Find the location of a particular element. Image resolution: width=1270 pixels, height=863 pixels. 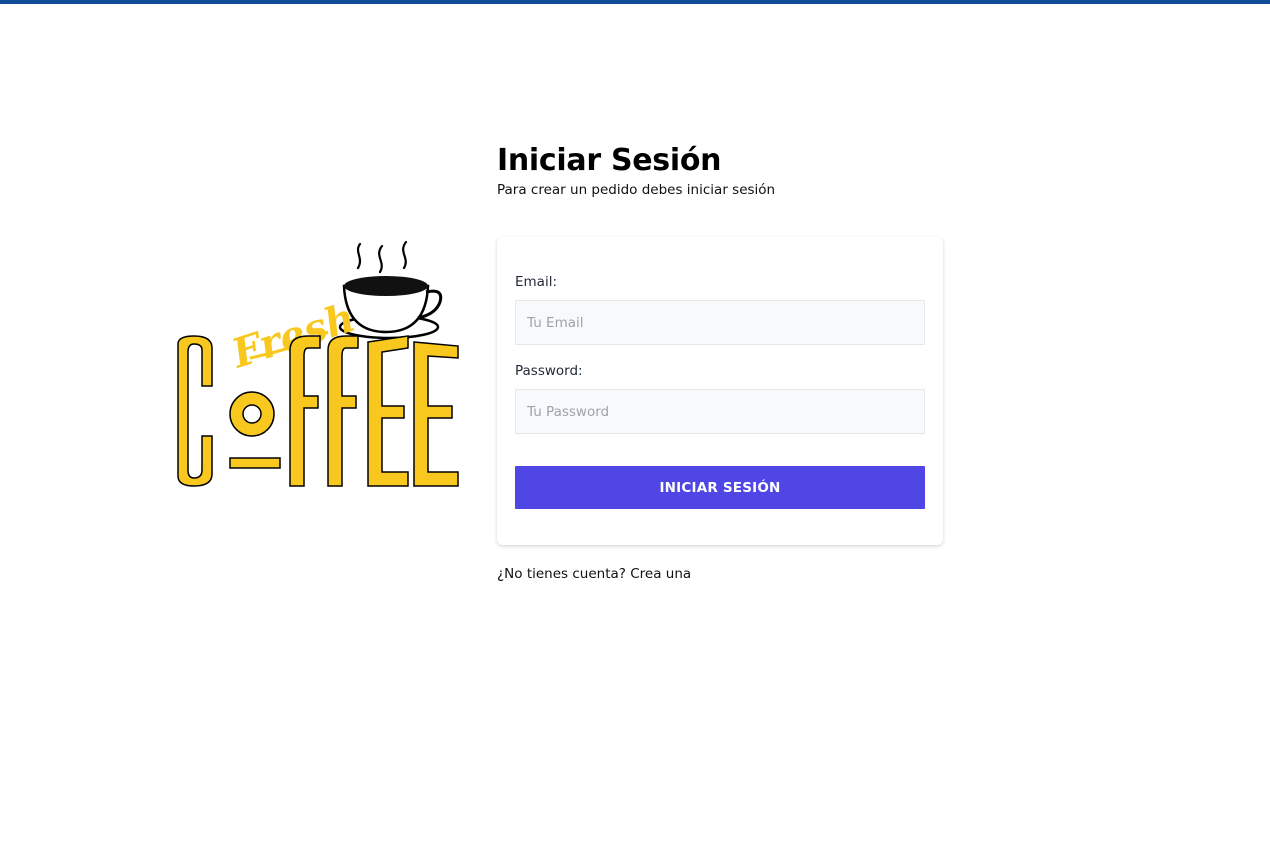

fresh-coffee-logo: Fresh is located at coordinates (318, 364).